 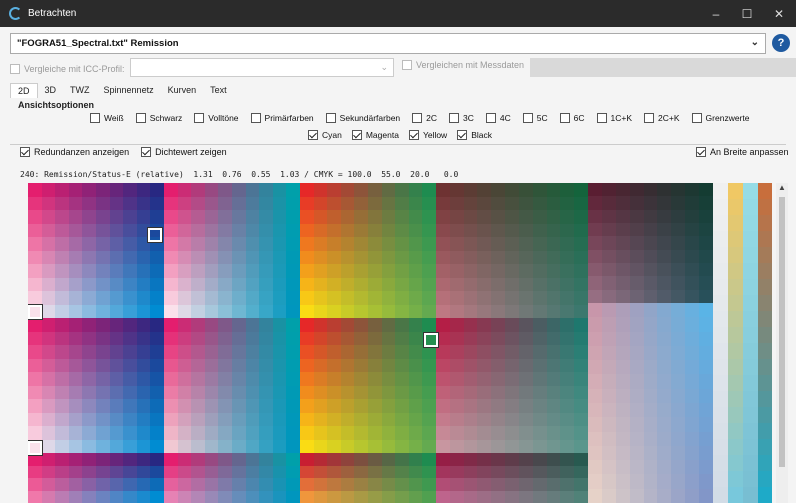 What do you see at coordinates (182, 90) in the screenshot?
I see `tab-kurven: Kurven` at bounding box center [182, 90].